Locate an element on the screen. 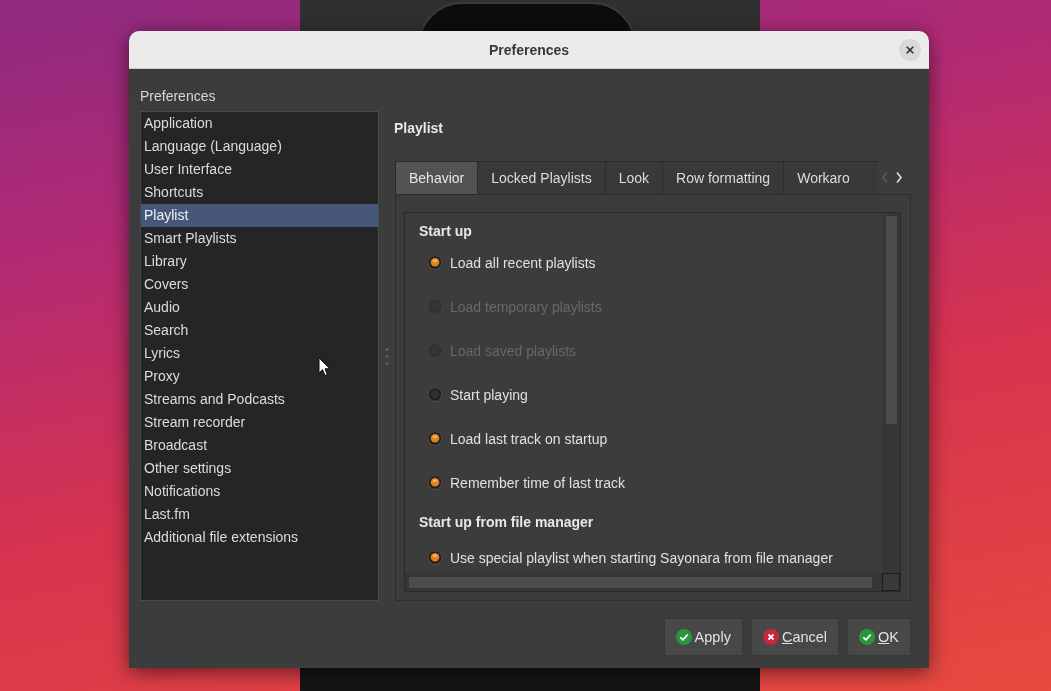  checkbox: Load all recent playlists is located at coordinates (512, 263).